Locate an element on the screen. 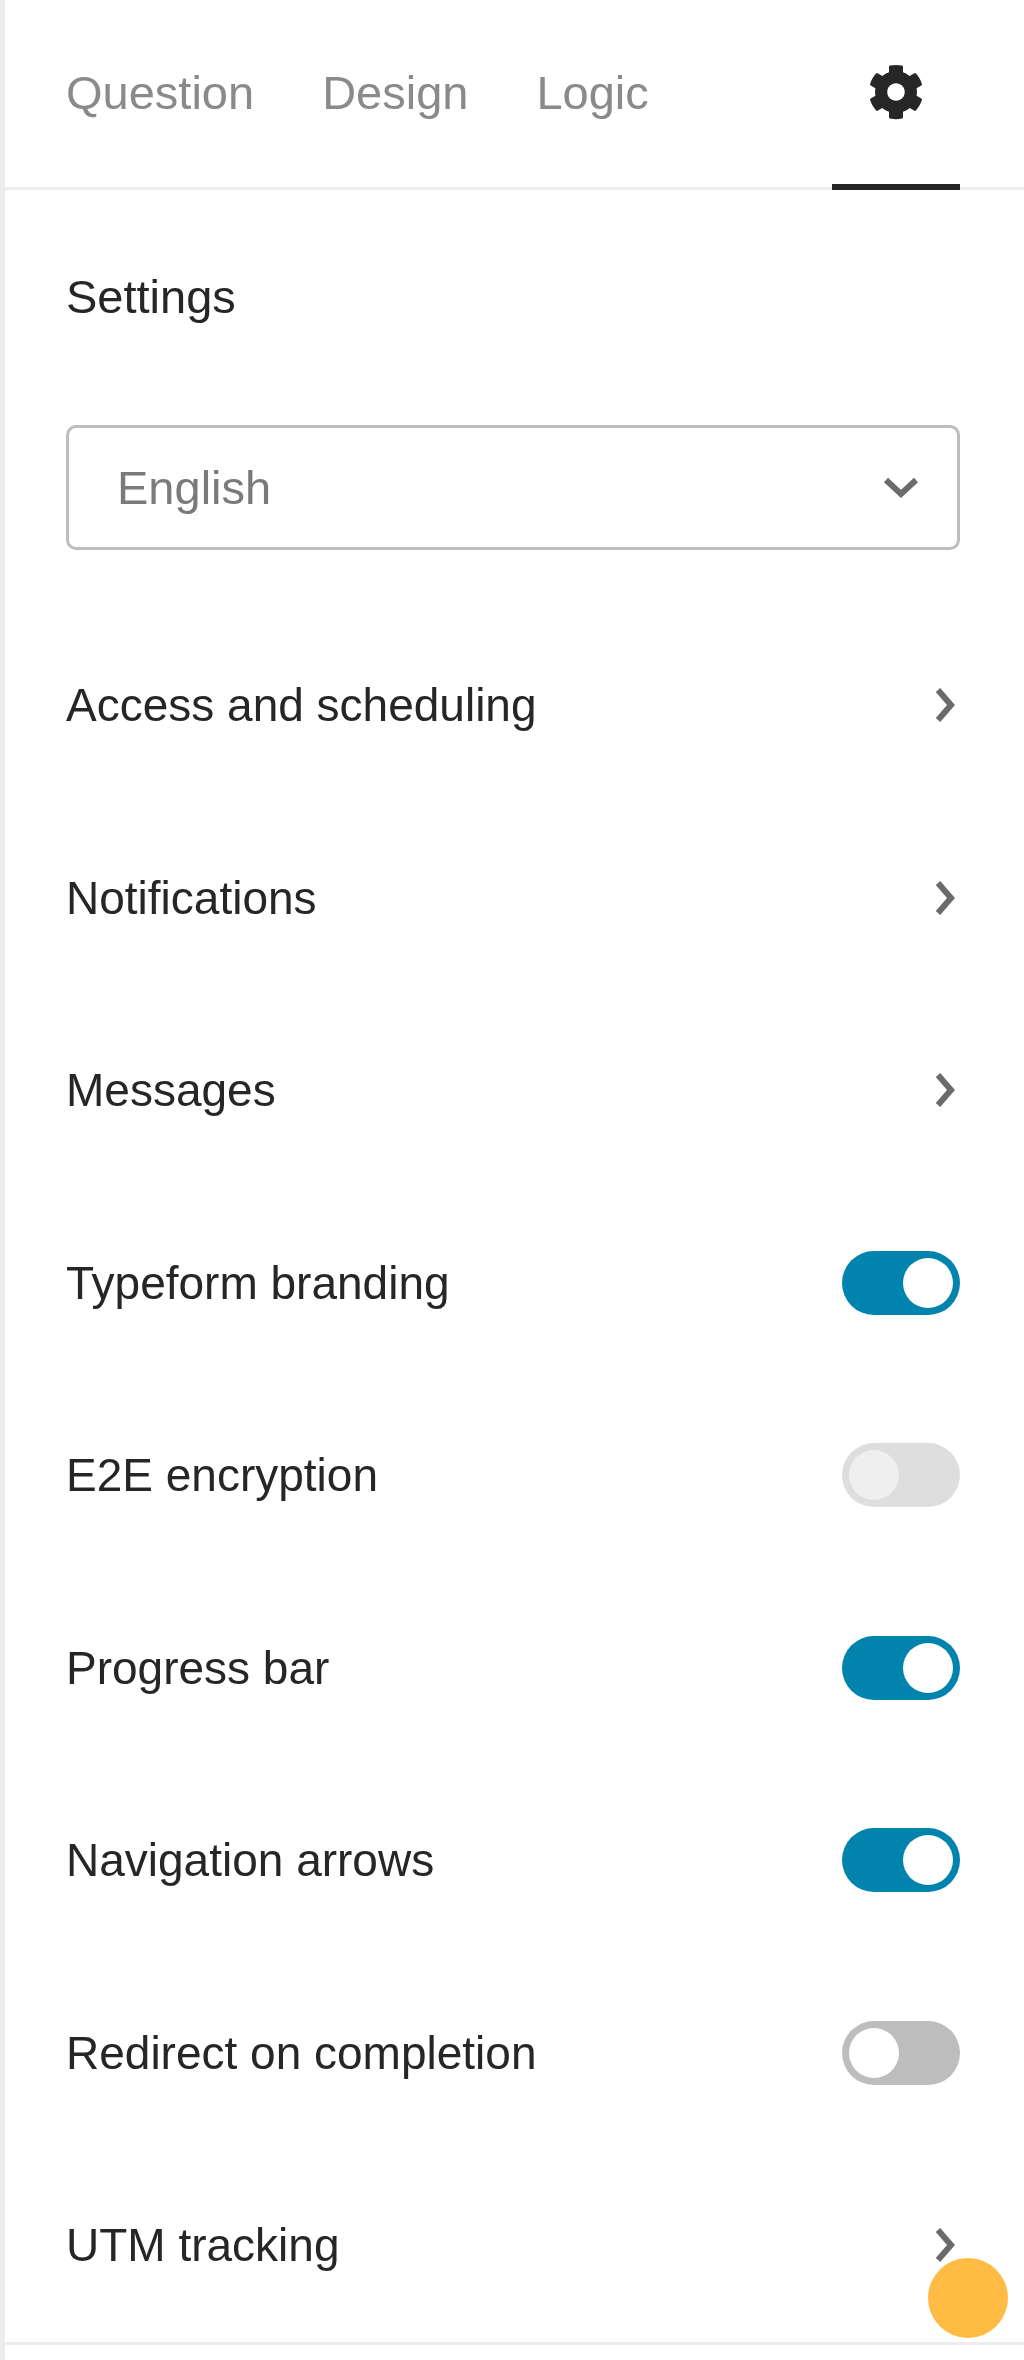 The image size is (1024, 2360). section-heading: Settings is located at coordinates (151, 296).